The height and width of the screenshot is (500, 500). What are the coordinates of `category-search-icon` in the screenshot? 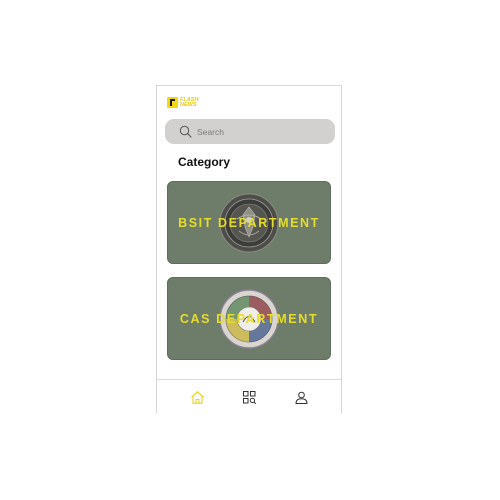 It's located at (249, 397).